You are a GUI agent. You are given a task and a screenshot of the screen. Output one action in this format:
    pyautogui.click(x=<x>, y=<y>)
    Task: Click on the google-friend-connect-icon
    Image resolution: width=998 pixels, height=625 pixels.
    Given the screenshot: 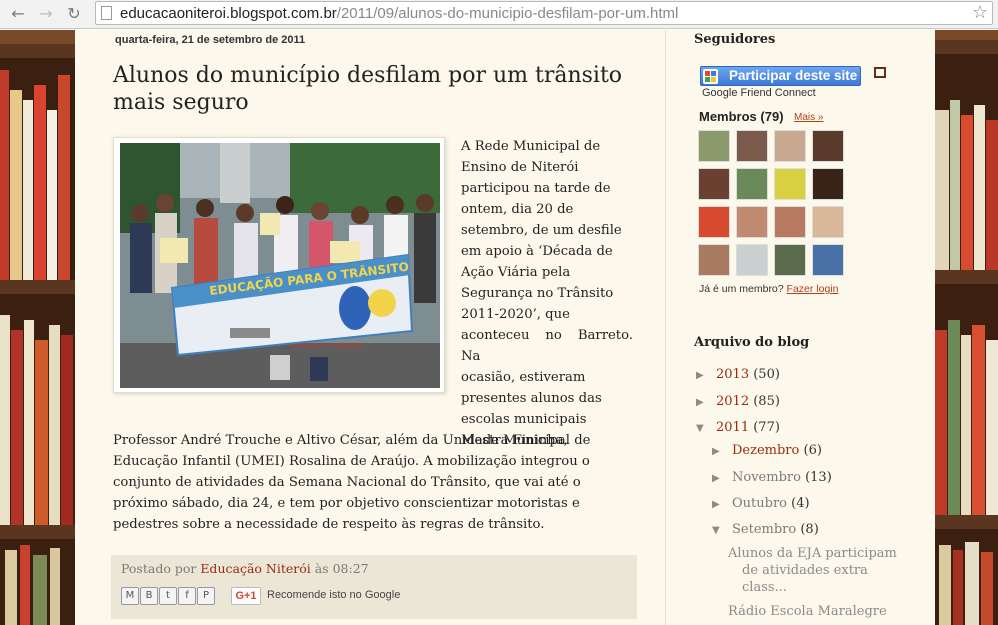 What is the action you would take?
    pyautogui.click(x=710, y=76)
    